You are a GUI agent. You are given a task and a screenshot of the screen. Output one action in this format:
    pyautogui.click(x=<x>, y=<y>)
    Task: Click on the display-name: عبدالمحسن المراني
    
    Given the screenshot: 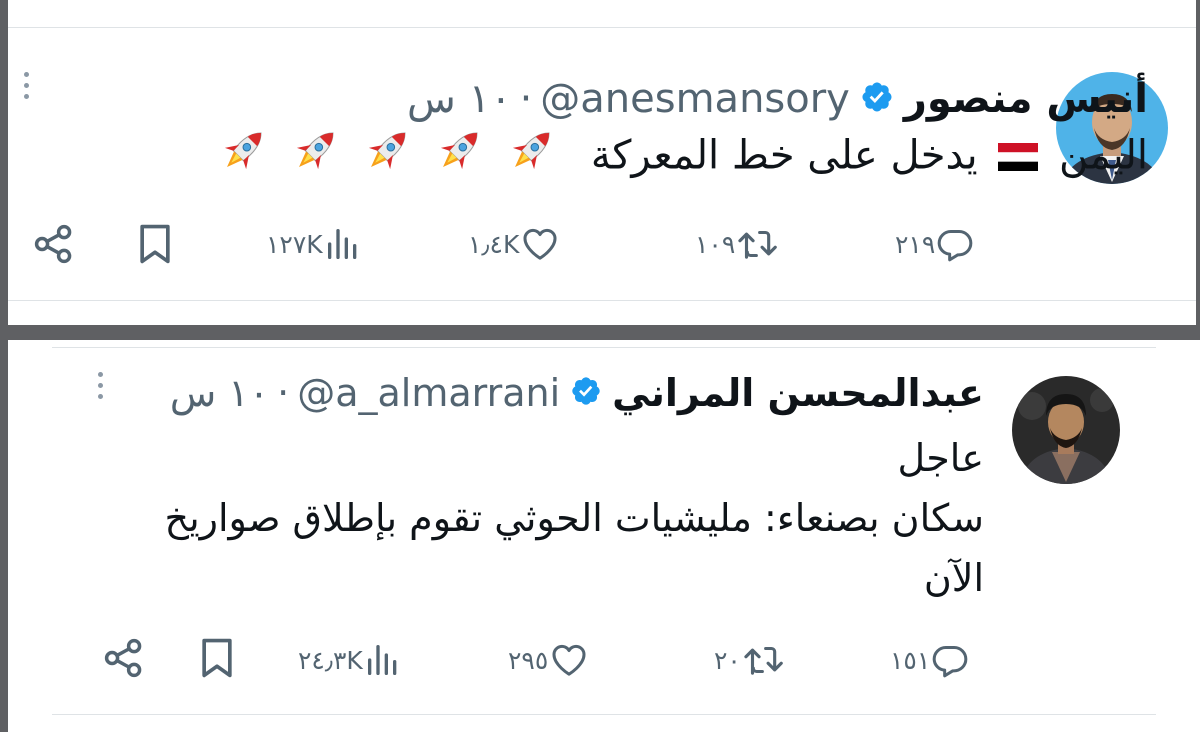 What is the action you would take?
    pyautogui.click(x=798, y=393)
    